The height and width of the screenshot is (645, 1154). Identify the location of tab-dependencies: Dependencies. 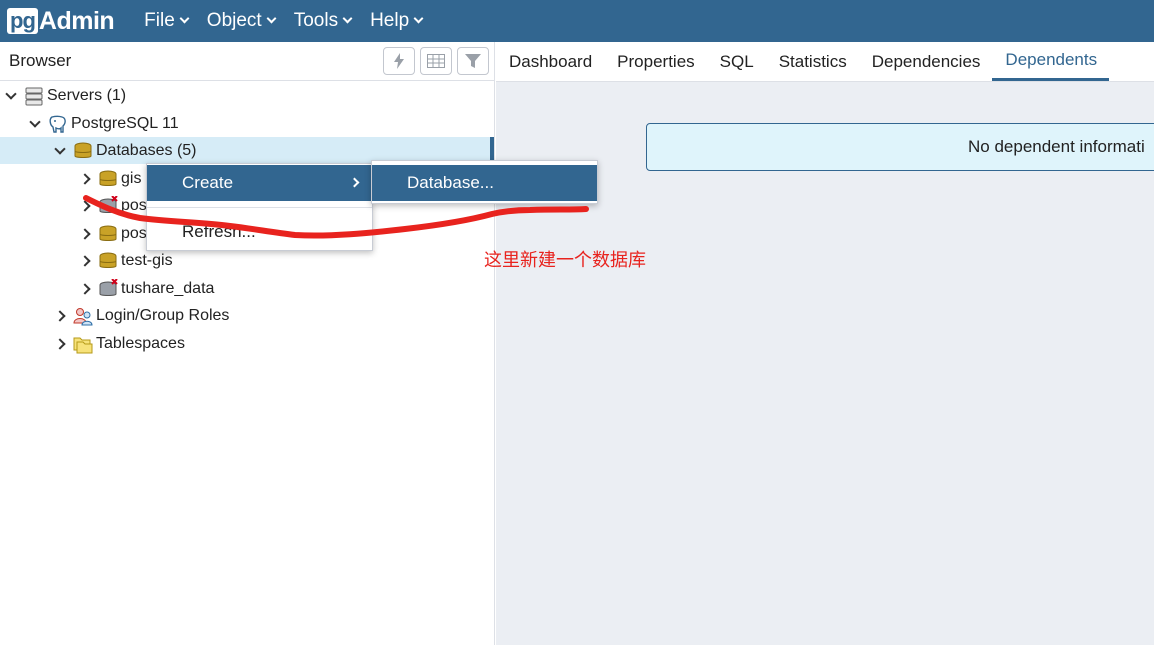
(926, 61).